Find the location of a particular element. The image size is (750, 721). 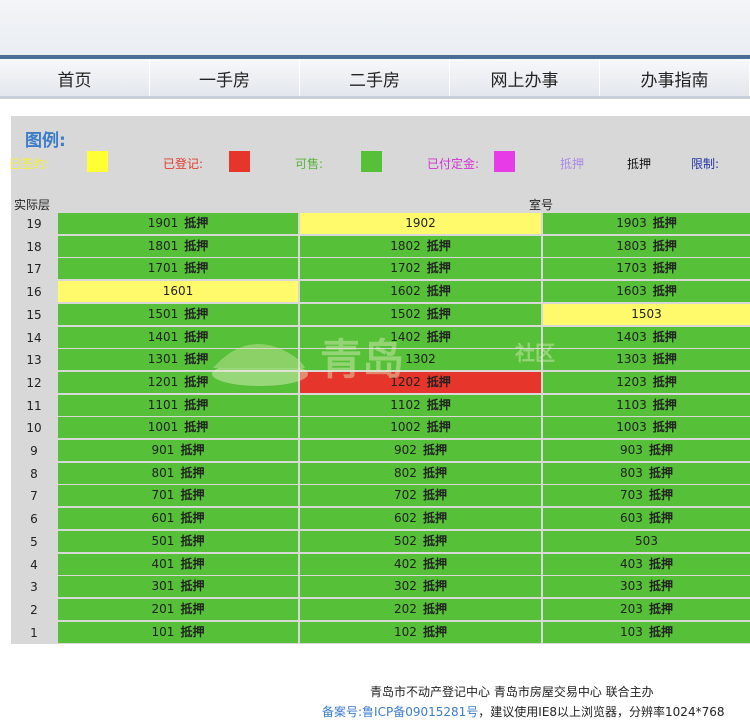

room-number: 601 is located at coordinates (163, 518).